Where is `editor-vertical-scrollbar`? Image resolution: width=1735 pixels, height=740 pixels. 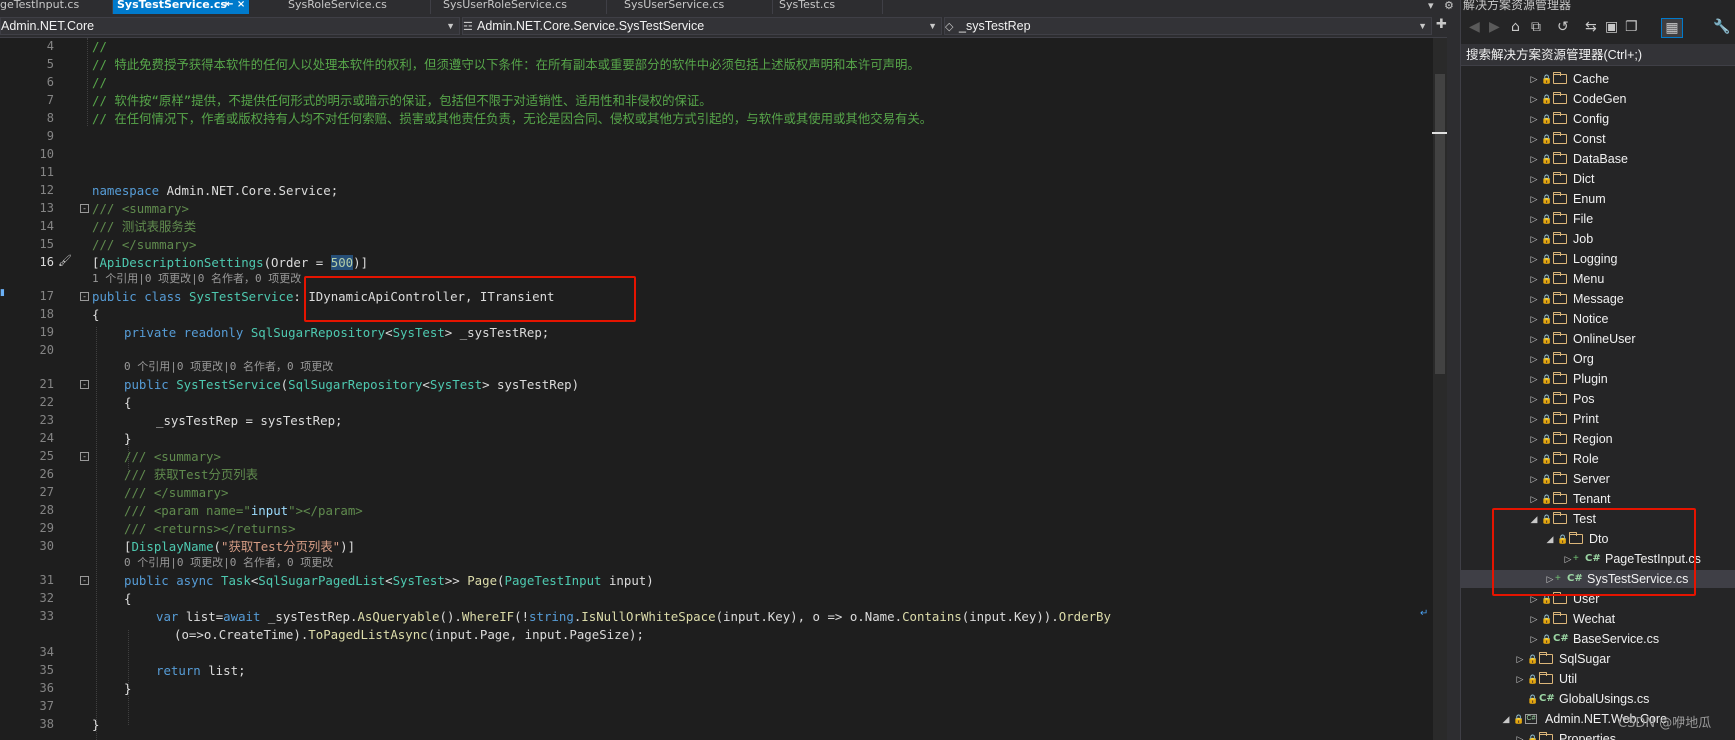 editor-vertical-scrollbar is located at coordinates (1440, 389).